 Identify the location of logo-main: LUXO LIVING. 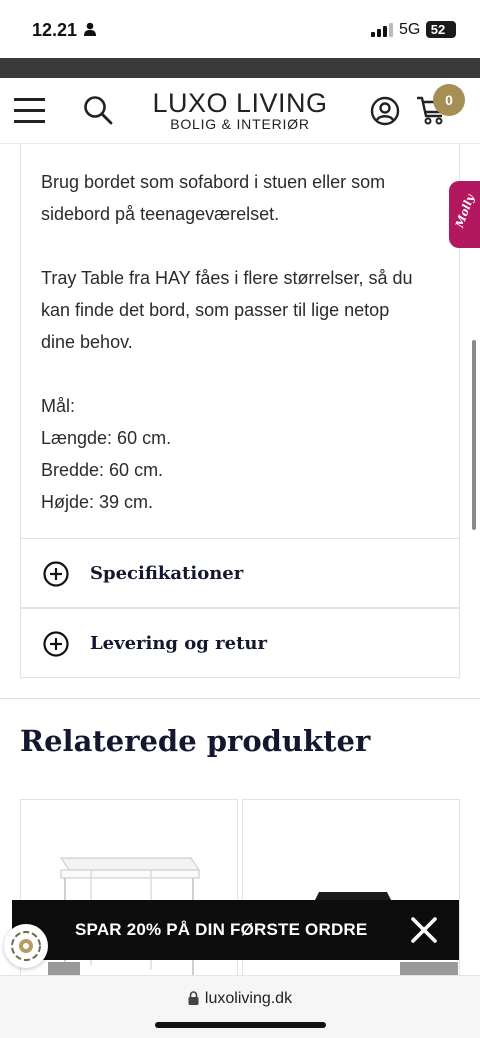
(240, 103).